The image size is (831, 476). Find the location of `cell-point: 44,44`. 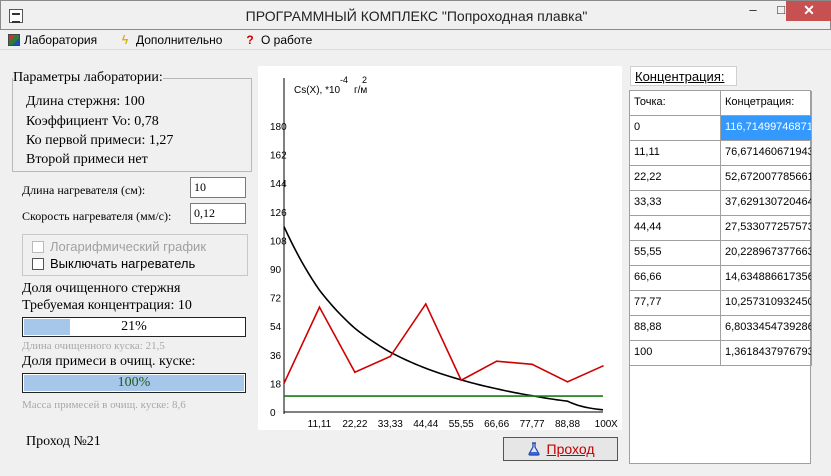

cell-point: 44,44 is located at coordinates (675, 228).